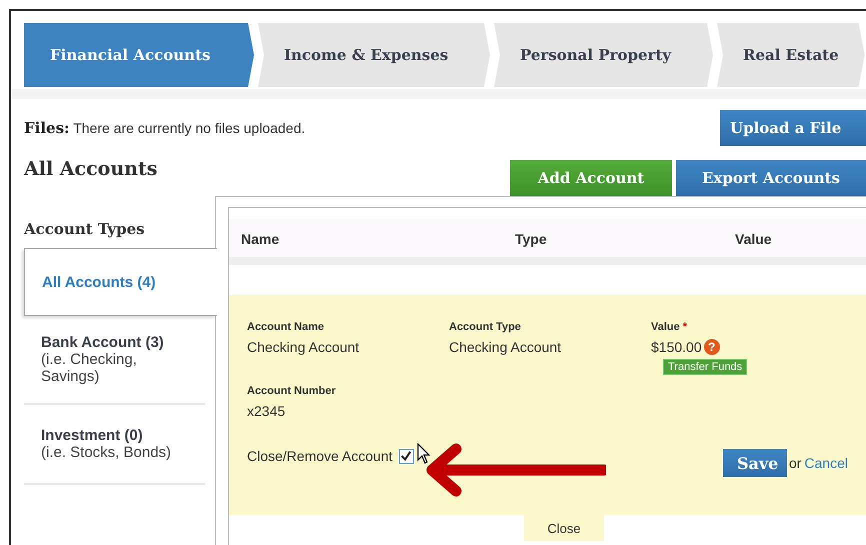 The image size is (866, 545). I want to click on sidebar-item: Bank Account (3) (i.e. Checking, Savings), so click(114, 360).